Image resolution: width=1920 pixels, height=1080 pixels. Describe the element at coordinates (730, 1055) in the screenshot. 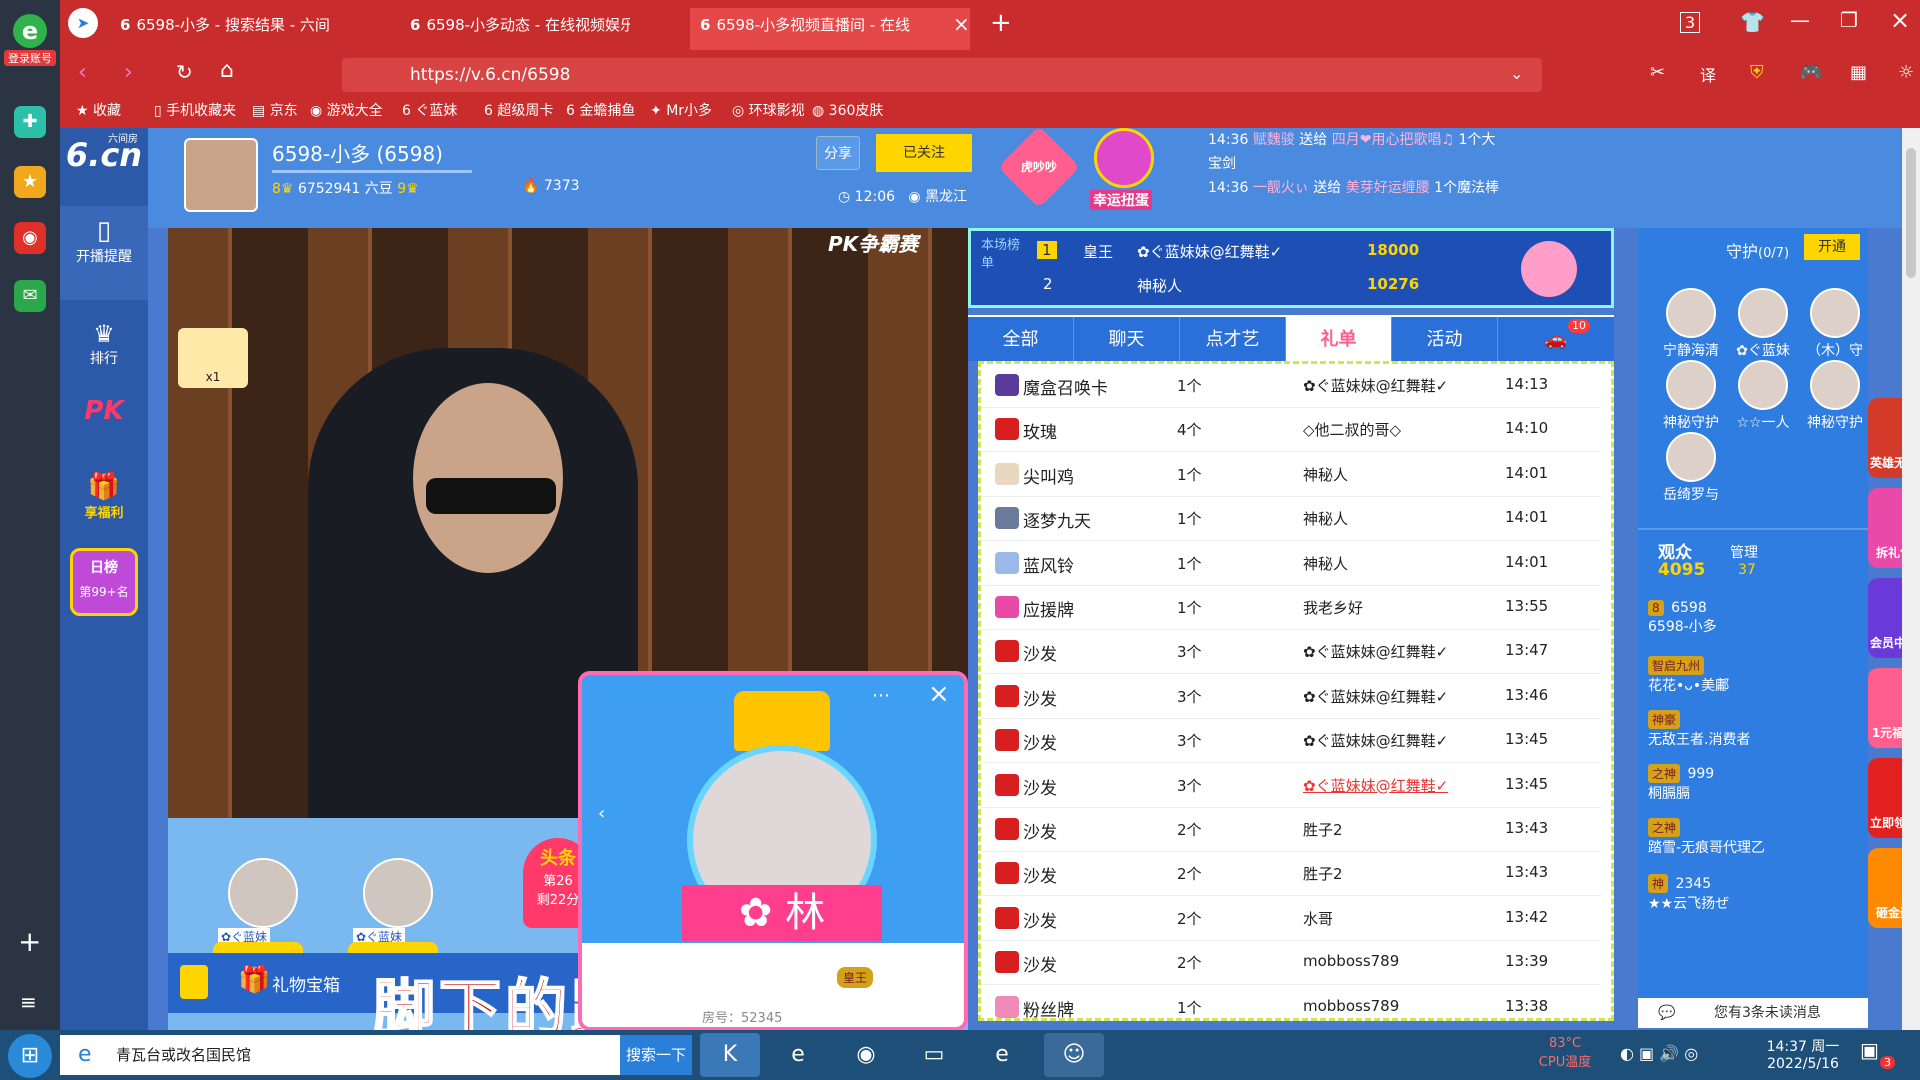

I see `kugou-icon: K` at that location.